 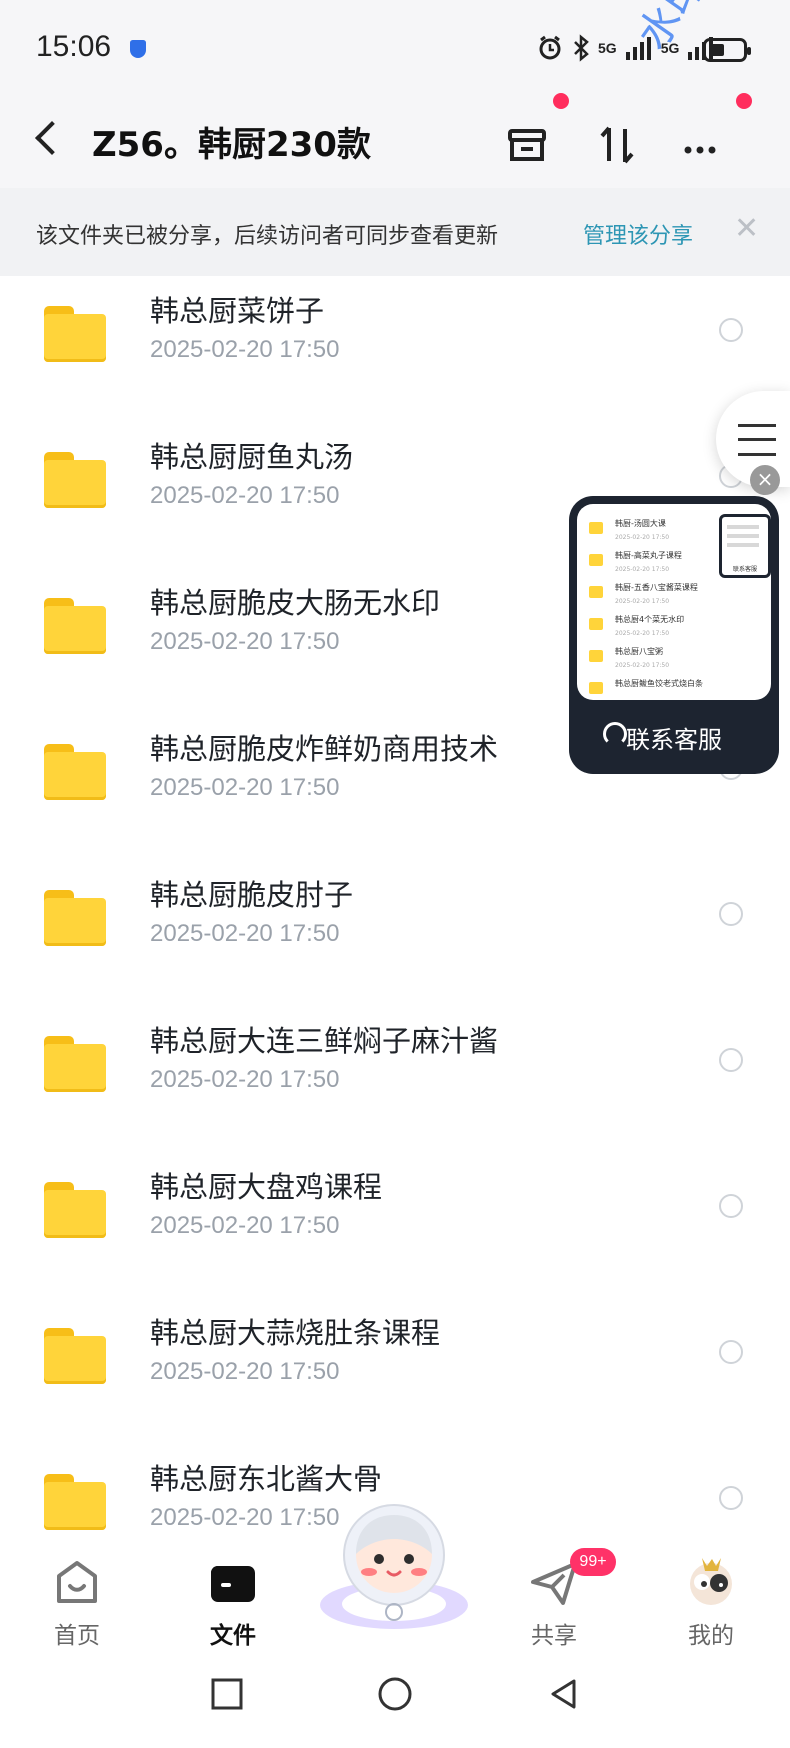 I want to click on preview-name: 韩厨-高菜丸子课程, so click(x=648, y=555).